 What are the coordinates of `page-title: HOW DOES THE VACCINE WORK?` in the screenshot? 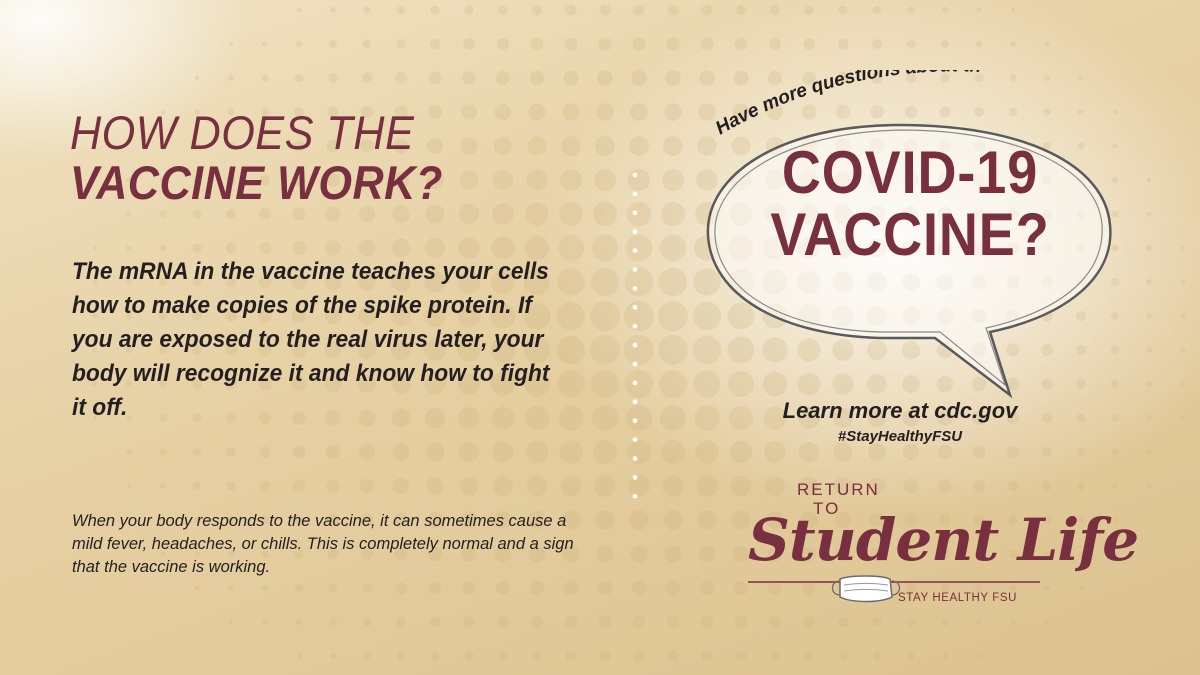 It's located at (309, 158).